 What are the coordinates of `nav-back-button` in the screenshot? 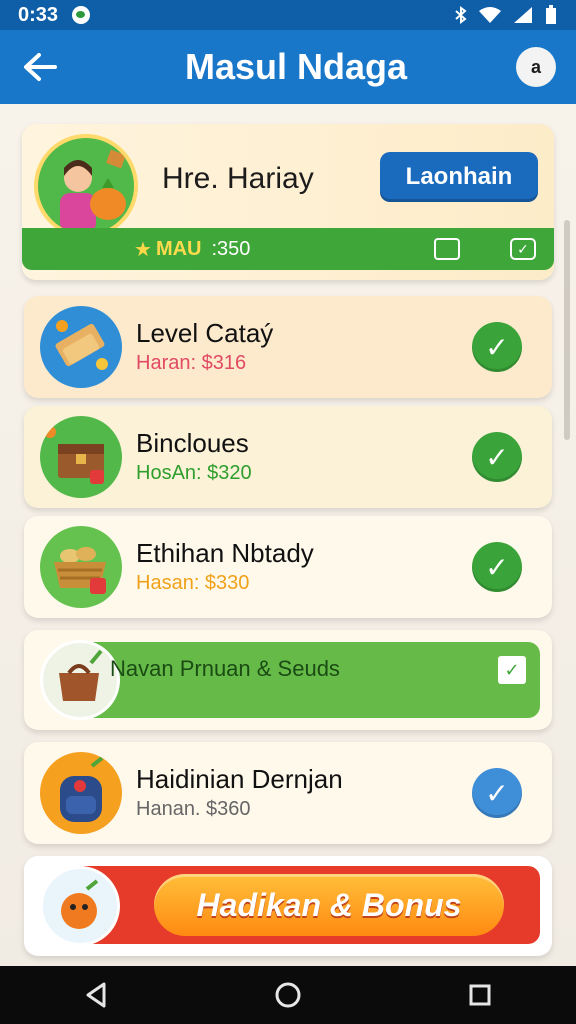 It's located at (96, 995).